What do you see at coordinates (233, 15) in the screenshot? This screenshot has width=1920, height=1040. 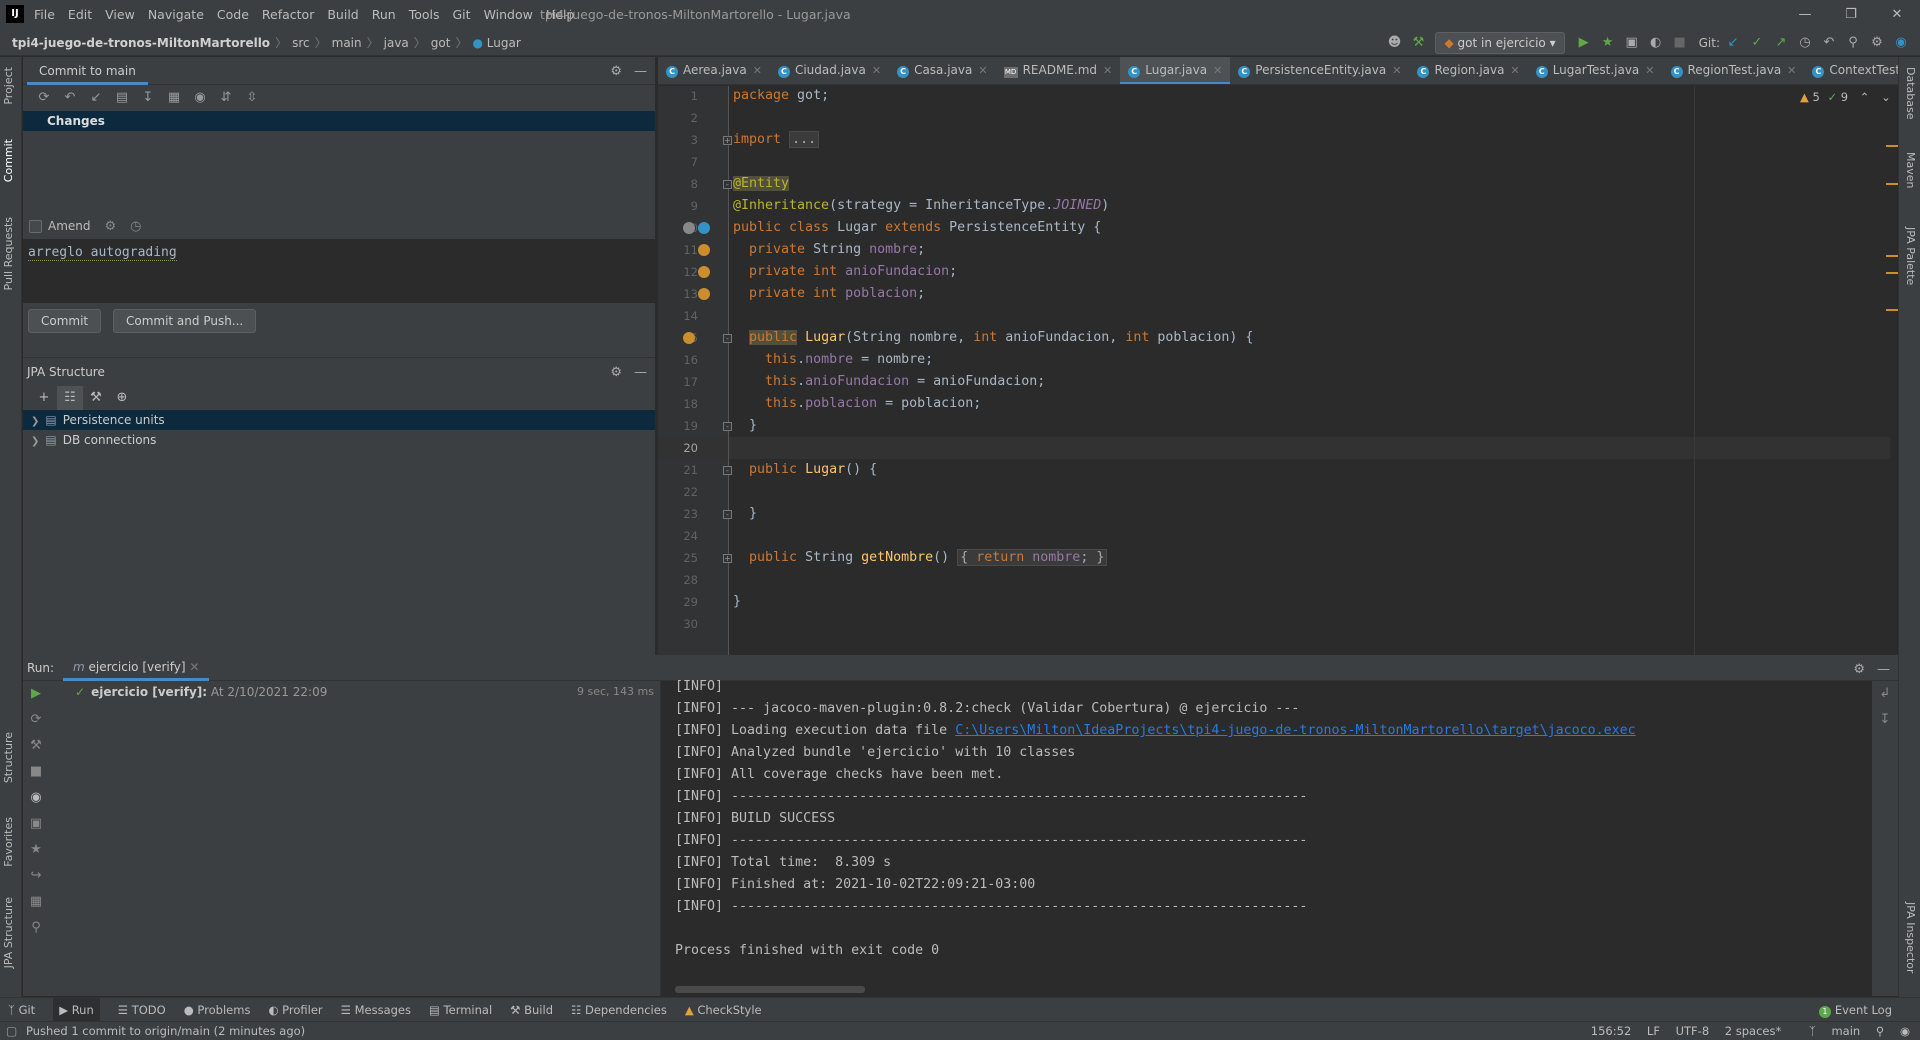 I see `menu-code: Code` at bounding box center [233, 15].